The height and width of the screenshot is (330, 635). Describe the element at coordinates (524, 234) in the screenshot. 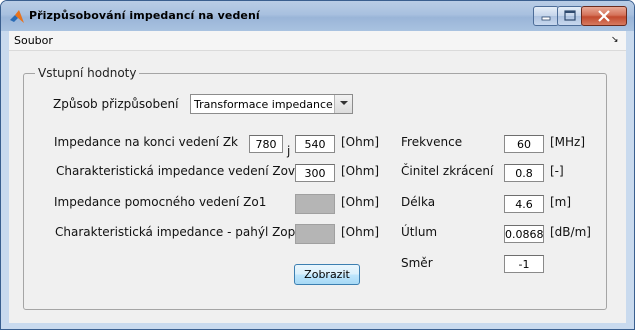

I see `attenuation-input: 0.0868` at that location.